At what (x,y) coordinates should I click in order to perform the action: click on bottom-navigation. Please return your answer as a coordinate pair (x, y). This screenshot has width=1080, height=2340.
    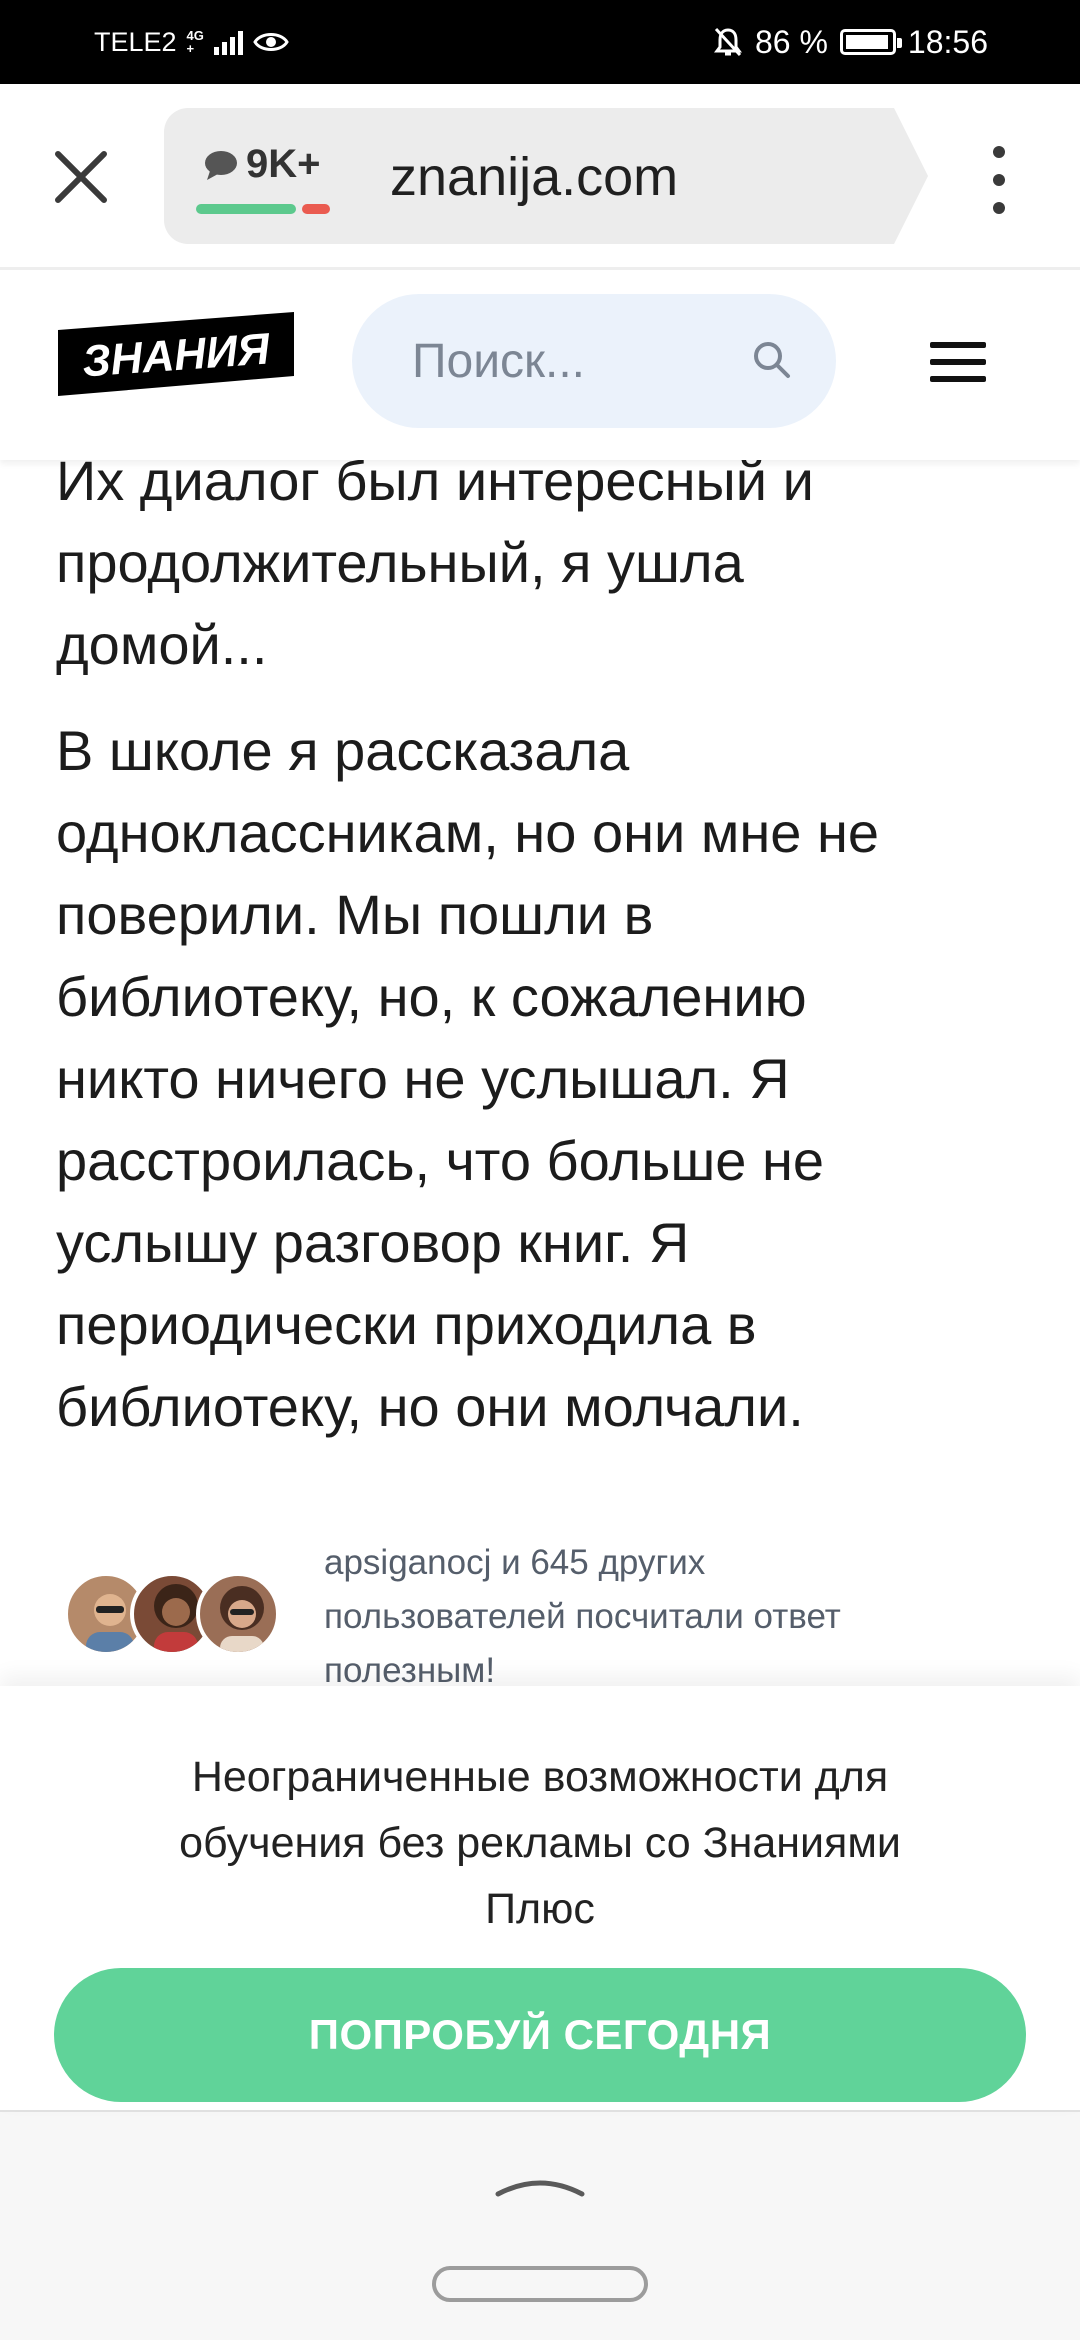
    Looking at the image, I should click on (540, 2225).